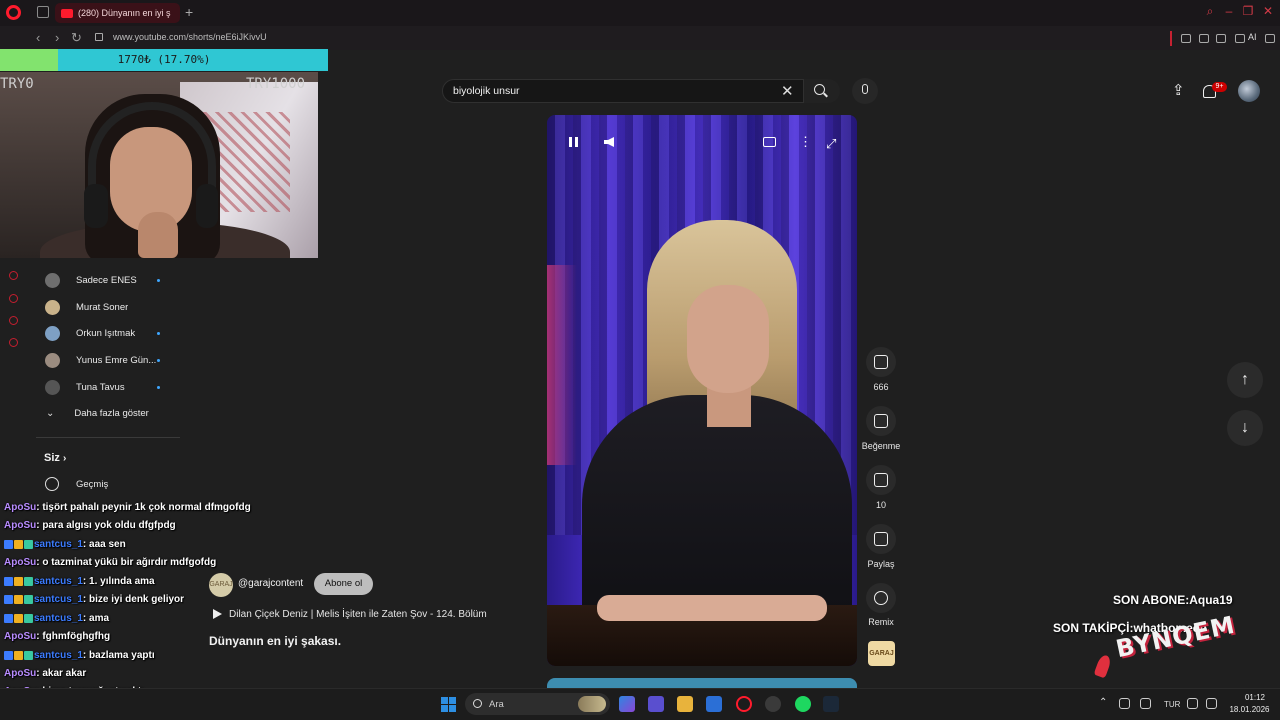 The height and width of the screenshot is (720, 1280). I want to click on subscribe-button: Abone ol, so click(343, 584).